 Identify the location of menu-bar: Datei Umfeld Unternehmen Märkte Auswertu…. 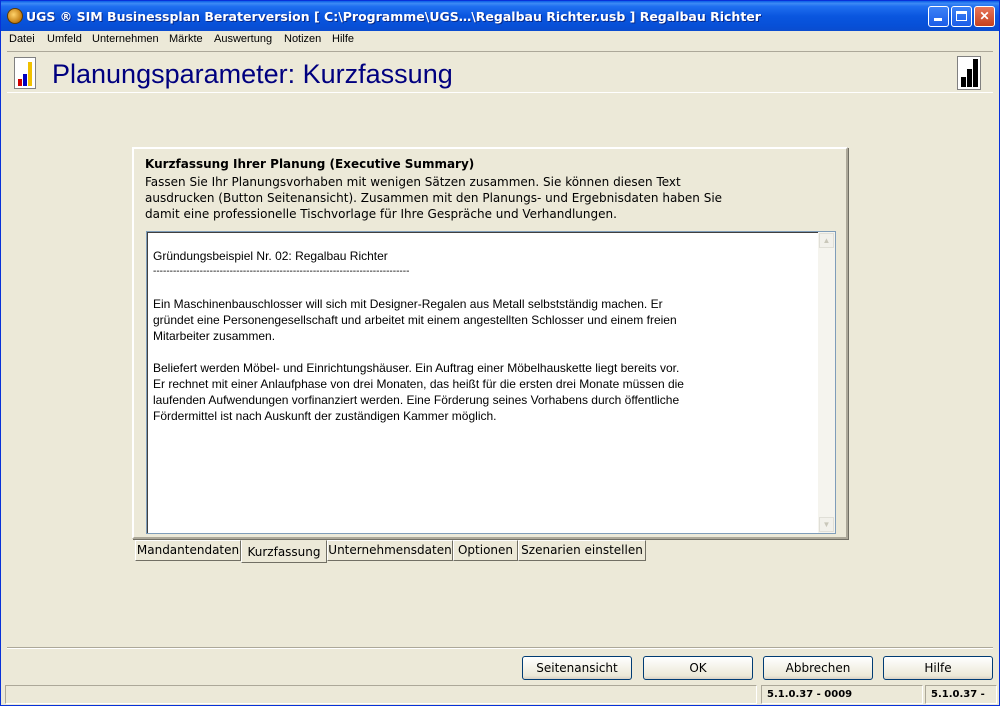
(500, 40).